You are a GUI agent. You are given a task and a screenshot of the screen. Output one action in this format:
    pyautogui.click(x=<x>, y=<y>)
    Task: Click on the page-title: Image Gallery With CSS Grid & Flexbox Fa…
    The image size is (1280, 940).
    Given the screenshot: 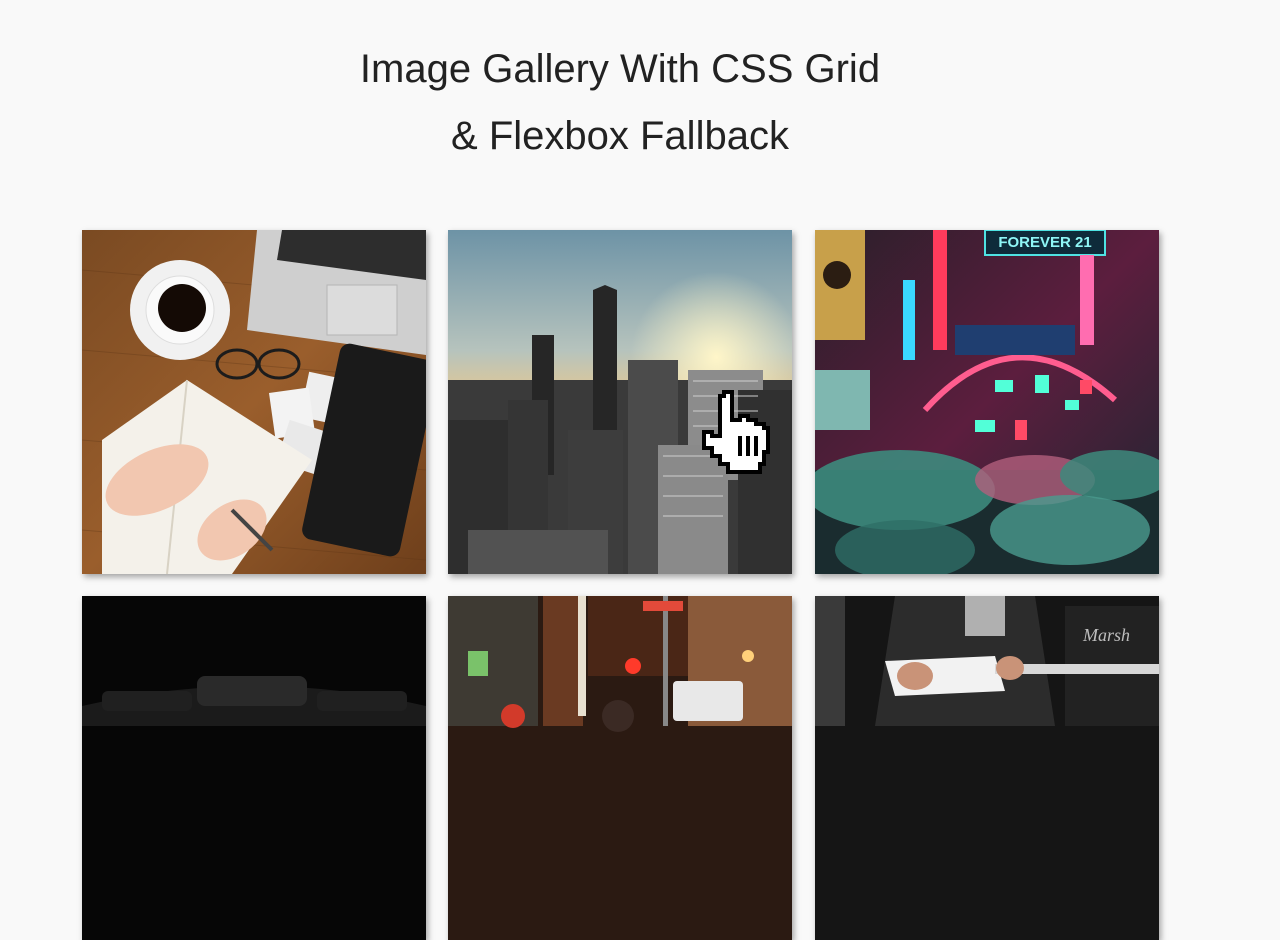 What is the action you would take?
    pyautogui.click(x=620, y=103)
    